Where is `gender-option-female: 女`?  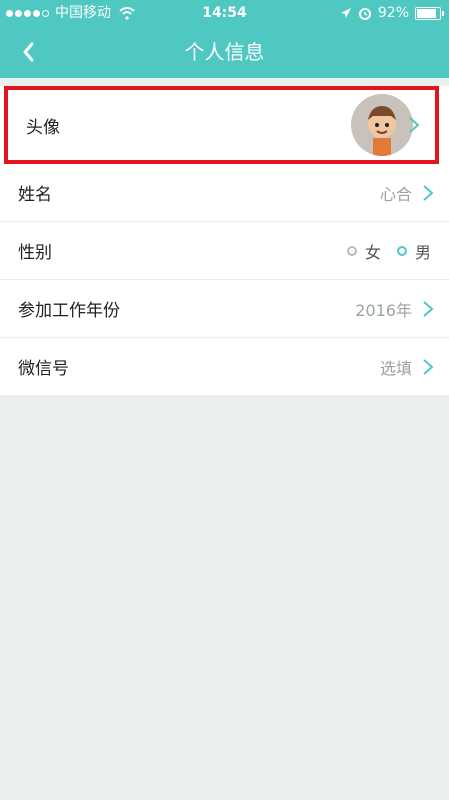
gender-option-female: 女 is located at coordinates (363, 251).